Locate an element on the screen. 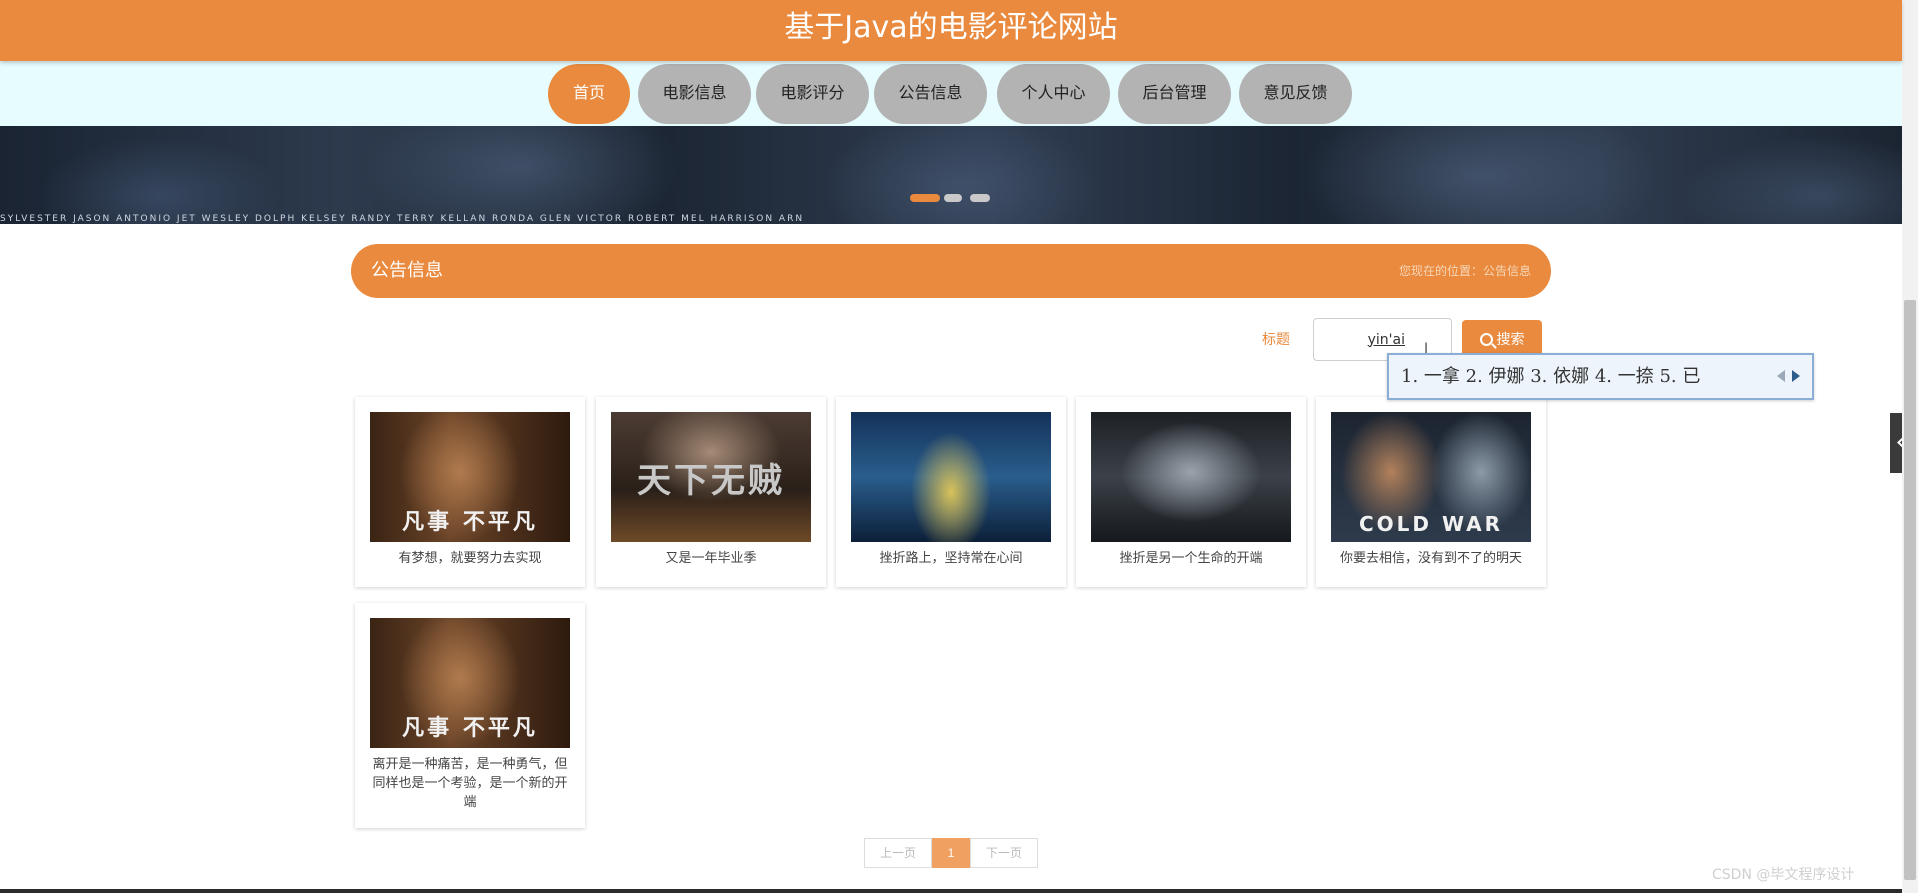  page-button-current: 1 is located at coordinates (951, 853).